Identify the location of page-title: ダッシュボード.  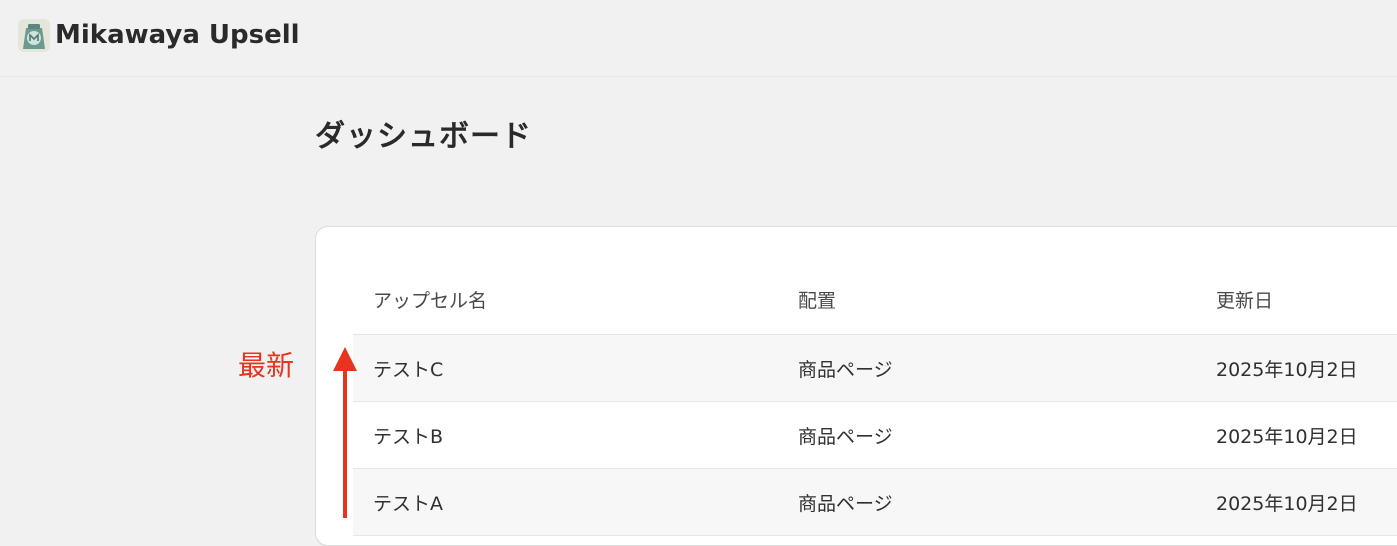
(423, 136).